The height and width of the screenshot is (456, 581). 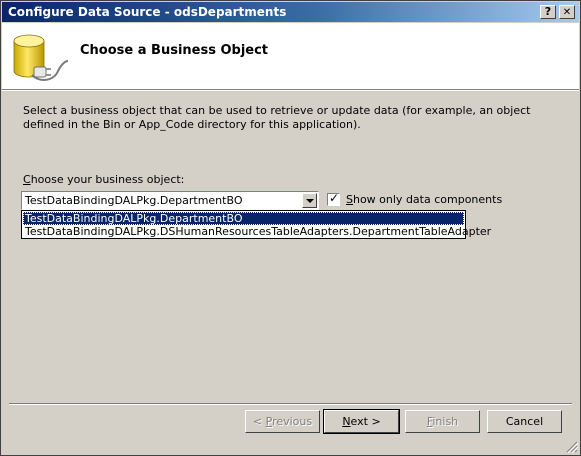 What do you see at coordinates (107, 179) in the screenshot?
I see `business-object-label-rest: hoose your business object:` at bounding box center [107, 179].